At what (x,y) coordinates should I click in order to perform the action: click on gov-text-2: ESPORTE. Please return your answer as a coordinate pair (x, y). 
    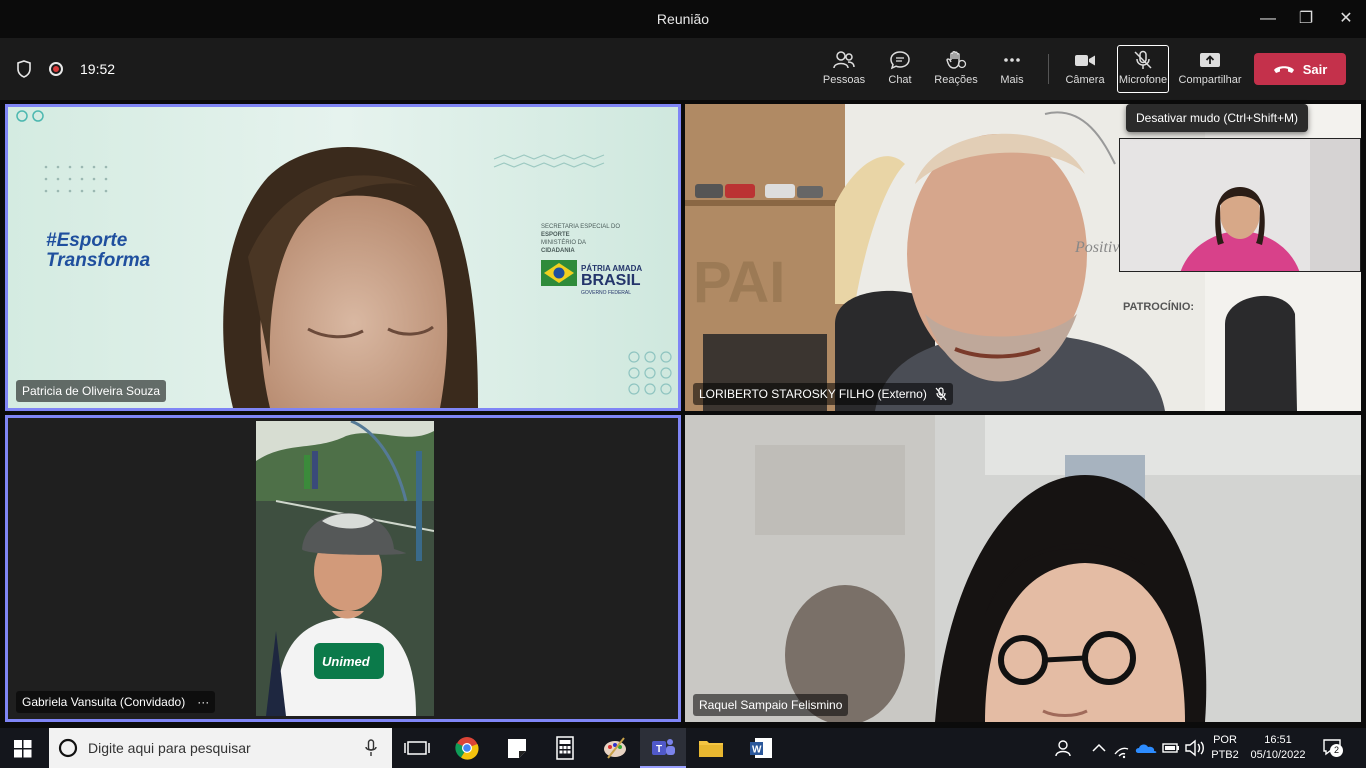
    Looking at the image, I should click on (555, 235).